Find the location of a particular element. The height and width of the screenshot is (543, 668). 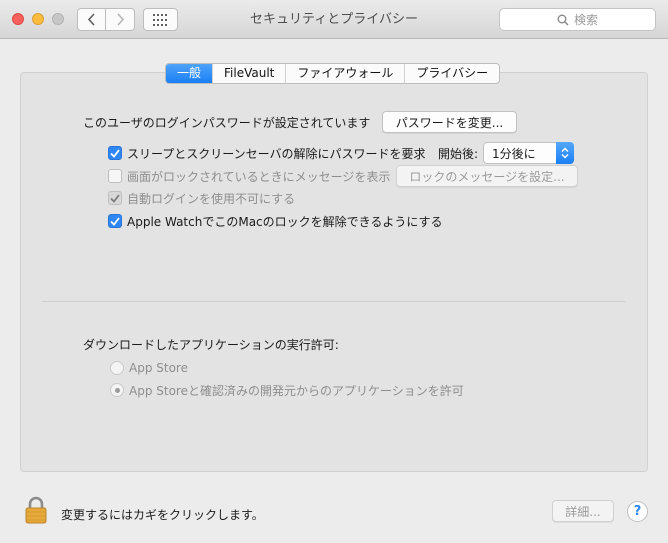

show-all-button is located at coordinates (160, 19).